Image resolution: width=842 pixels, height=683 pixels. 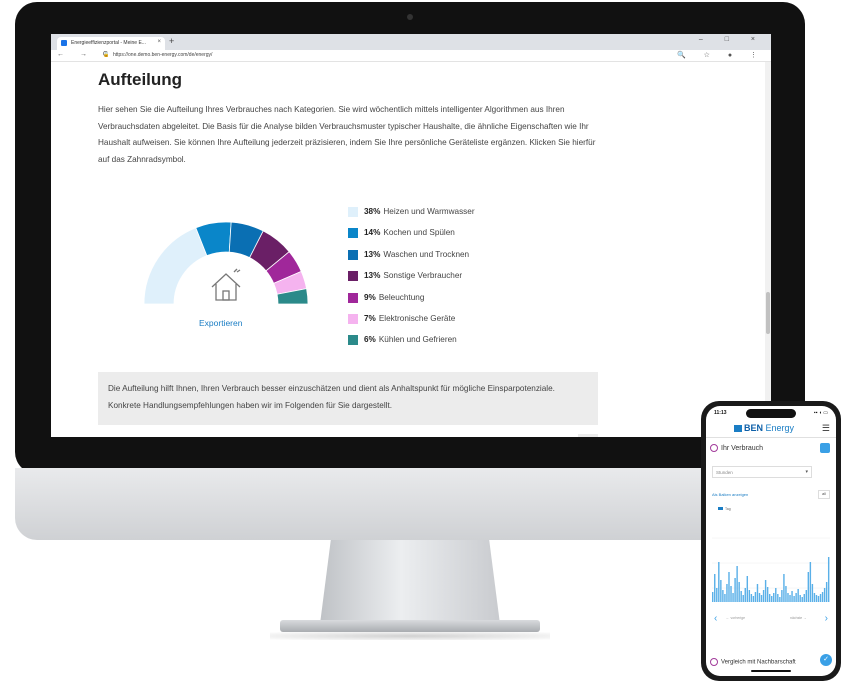 What do you see at coordinates (411, 302) in the screenshot?
I see `legend-item: 9% Beleuchtung` at bounding box center [411, 302].